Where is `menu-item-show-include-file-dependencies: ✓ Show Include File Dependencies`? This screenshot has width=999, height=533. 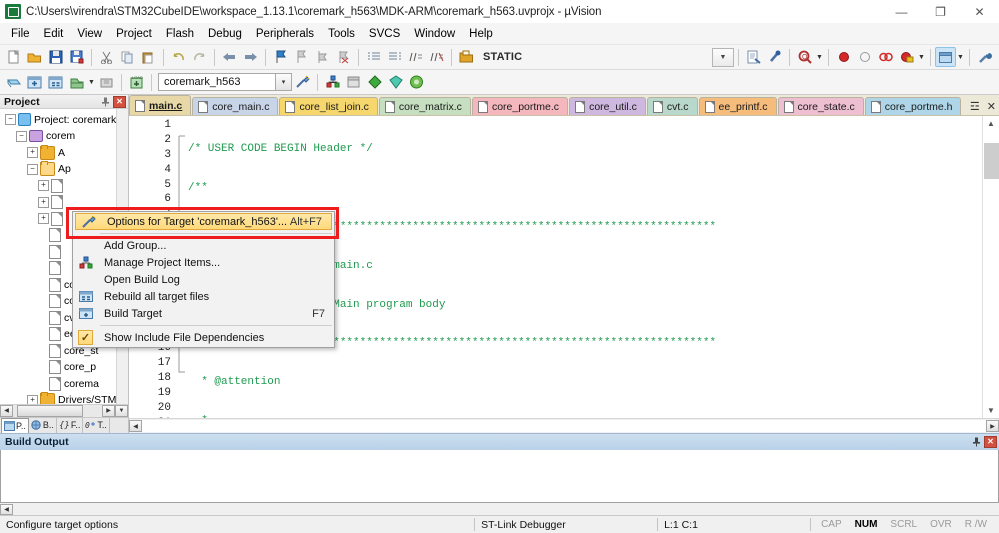
menu-item-show-include-file-dependencies: ✓ Show Include File Dependencies is located at coordinates (203, 337).